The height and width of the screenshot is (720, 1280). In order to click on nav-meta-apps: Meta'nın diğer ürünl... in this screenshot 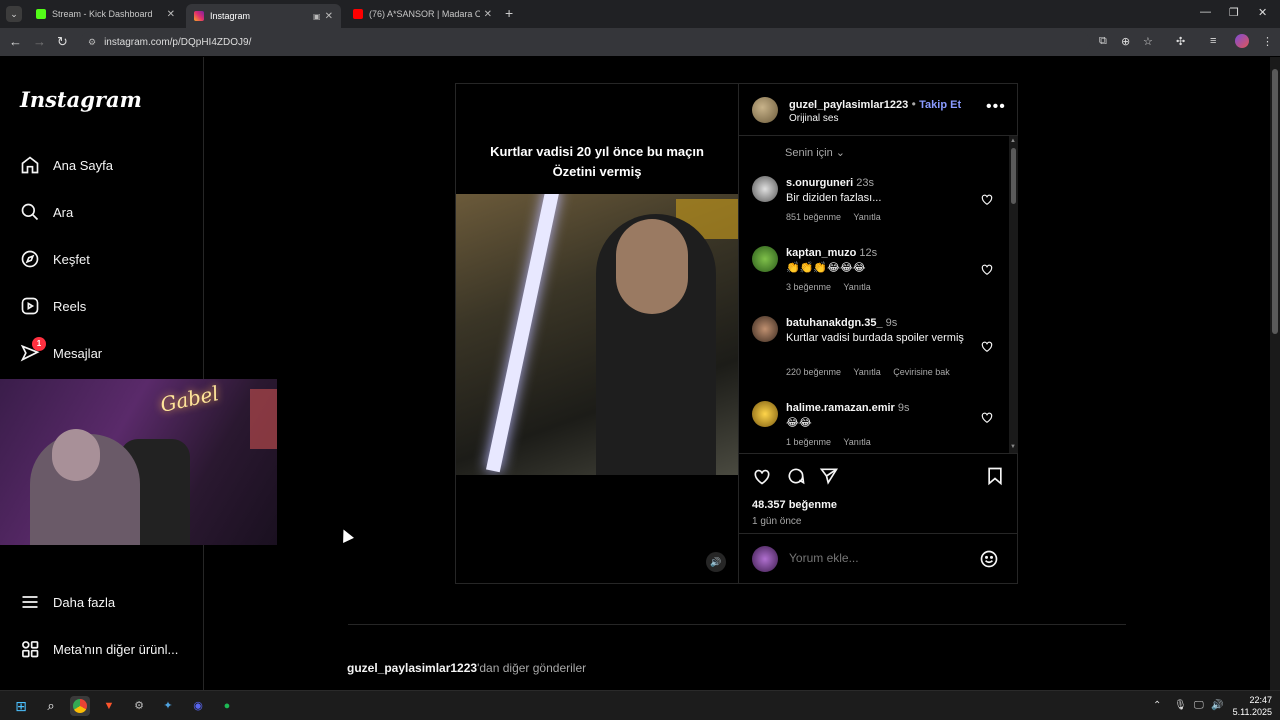, I will do `click(99, 649)`.